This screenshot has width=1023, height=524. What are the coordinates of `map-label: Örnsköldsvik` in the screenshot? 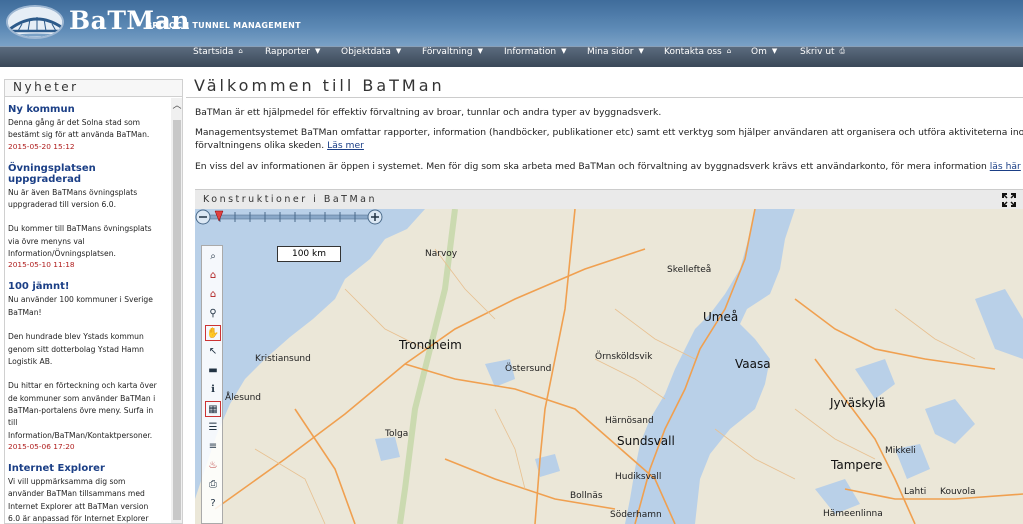 It's located at (624, 357).